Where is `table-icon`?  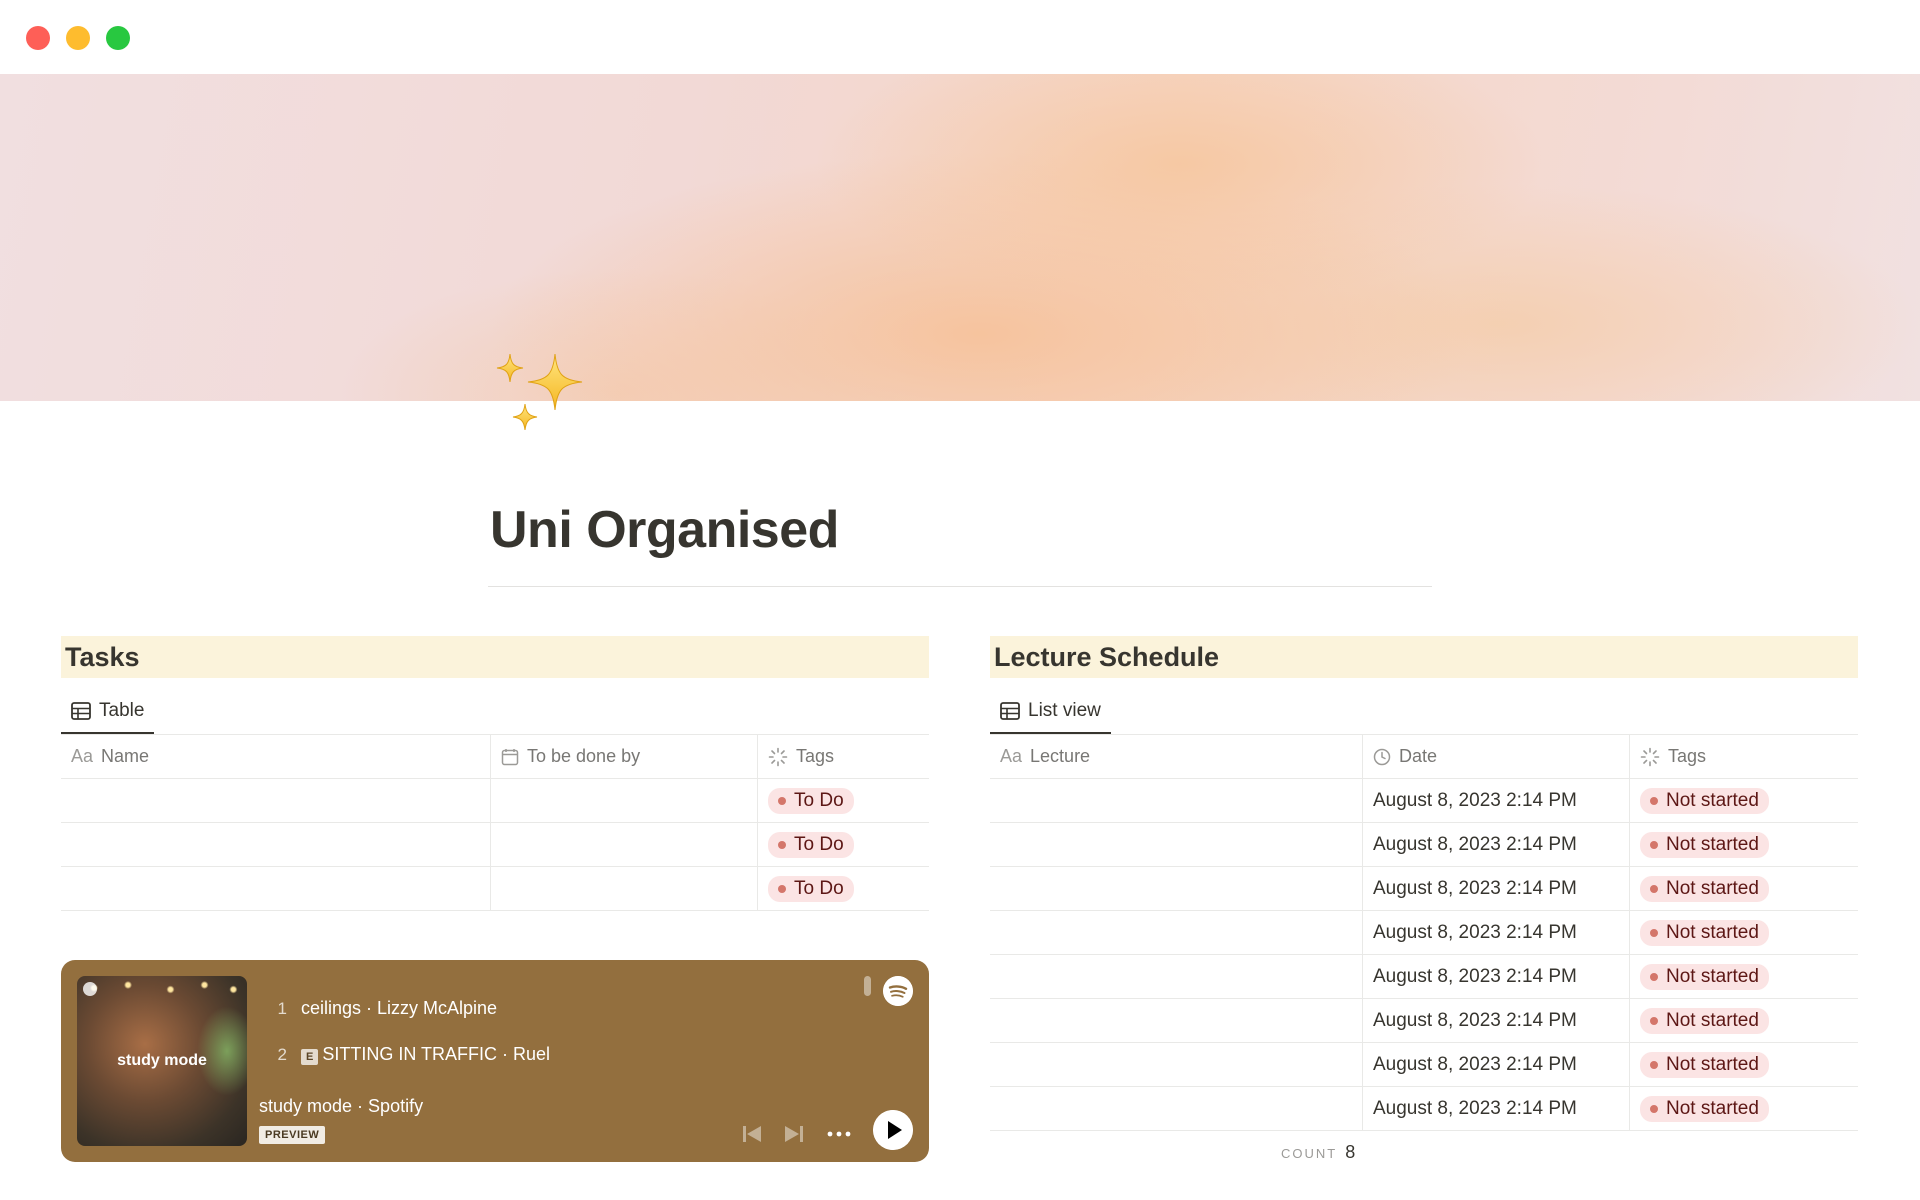
table-icon is located at coordinates (1010, 711).